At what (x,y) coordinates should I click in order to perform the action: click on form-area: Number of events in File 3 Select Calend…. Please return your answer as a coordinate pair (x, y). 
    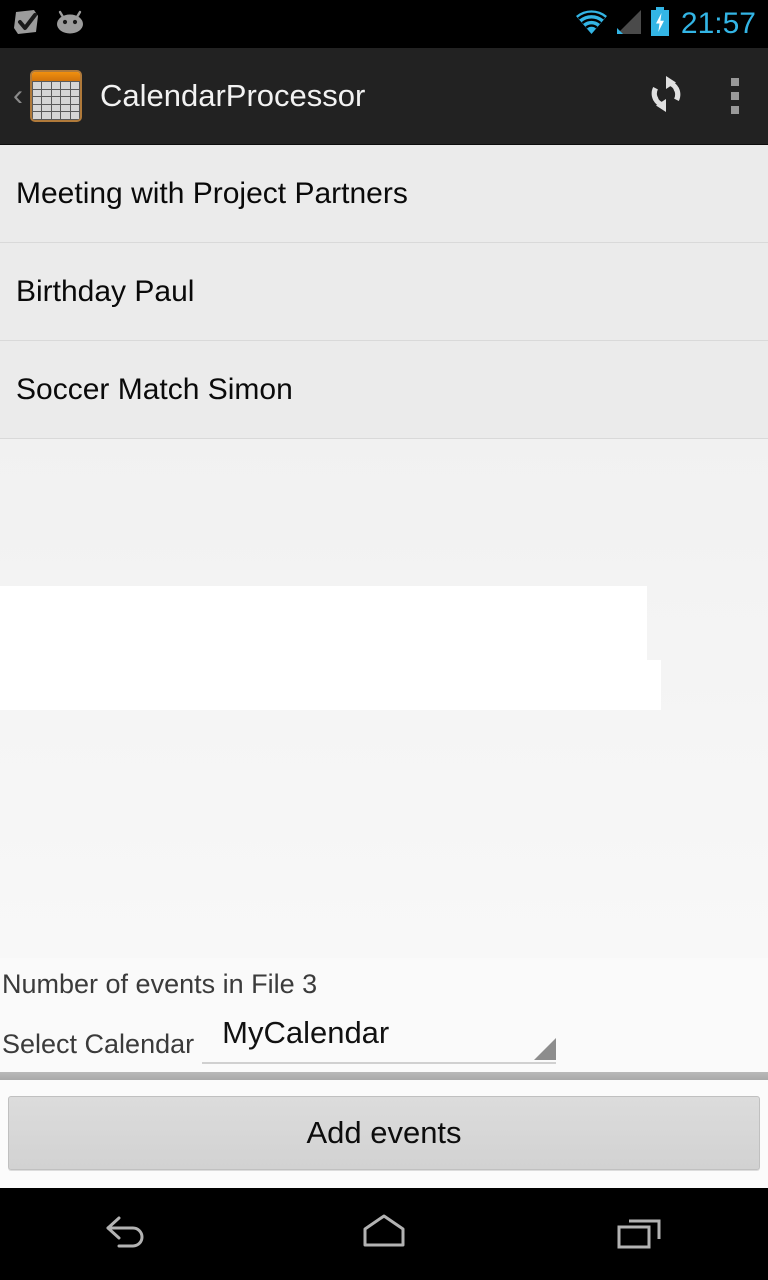
    Looking at the image, I should click on (384, 1015).